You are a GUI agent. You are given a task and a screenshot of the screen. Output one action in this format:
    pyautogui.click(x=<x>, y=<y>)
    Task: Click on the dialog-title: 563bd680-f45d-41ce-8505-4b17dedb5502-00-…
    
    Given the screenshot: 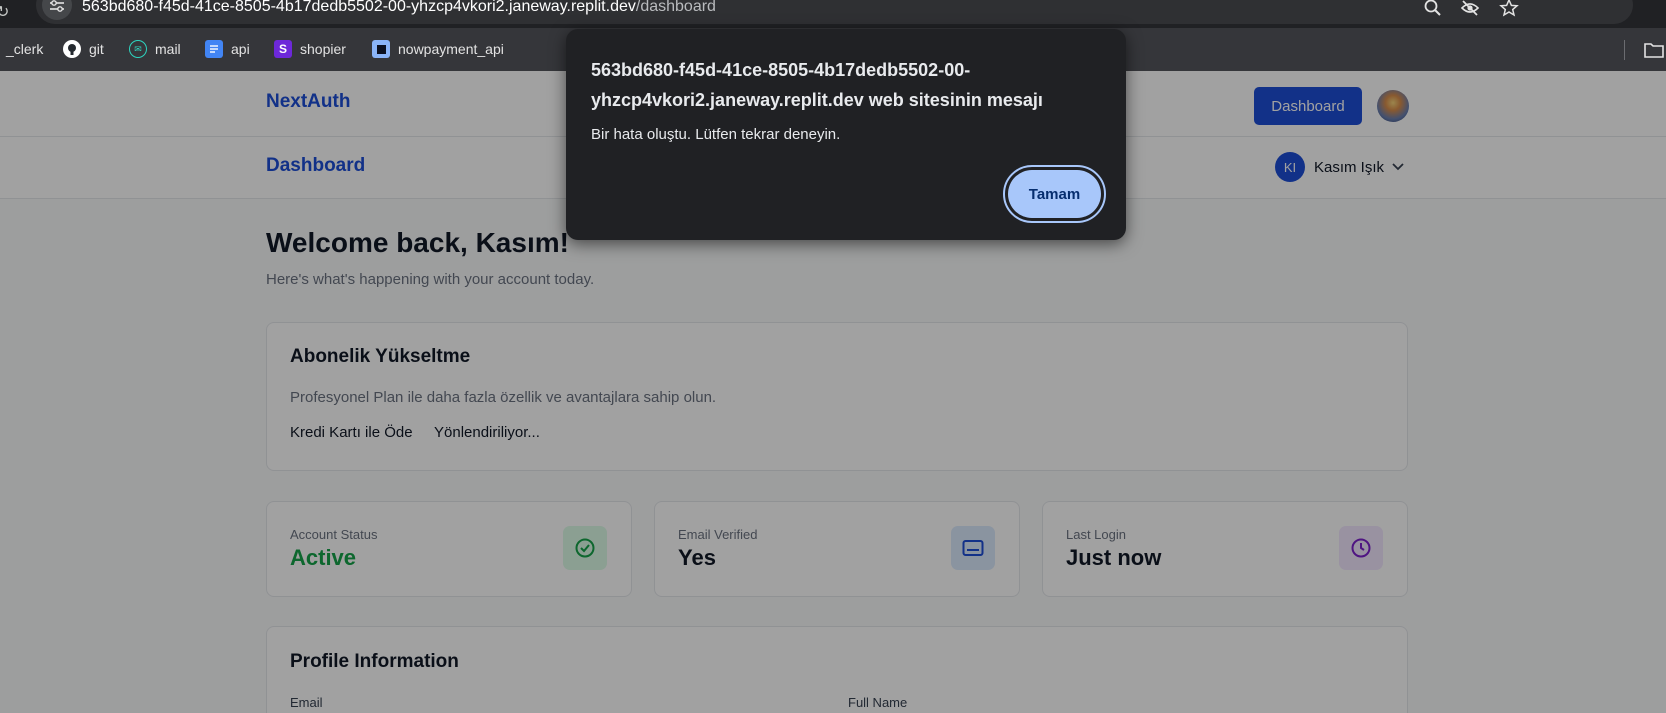 What is the action you would take?
    pyautogui.click(x=817, y=85)
    